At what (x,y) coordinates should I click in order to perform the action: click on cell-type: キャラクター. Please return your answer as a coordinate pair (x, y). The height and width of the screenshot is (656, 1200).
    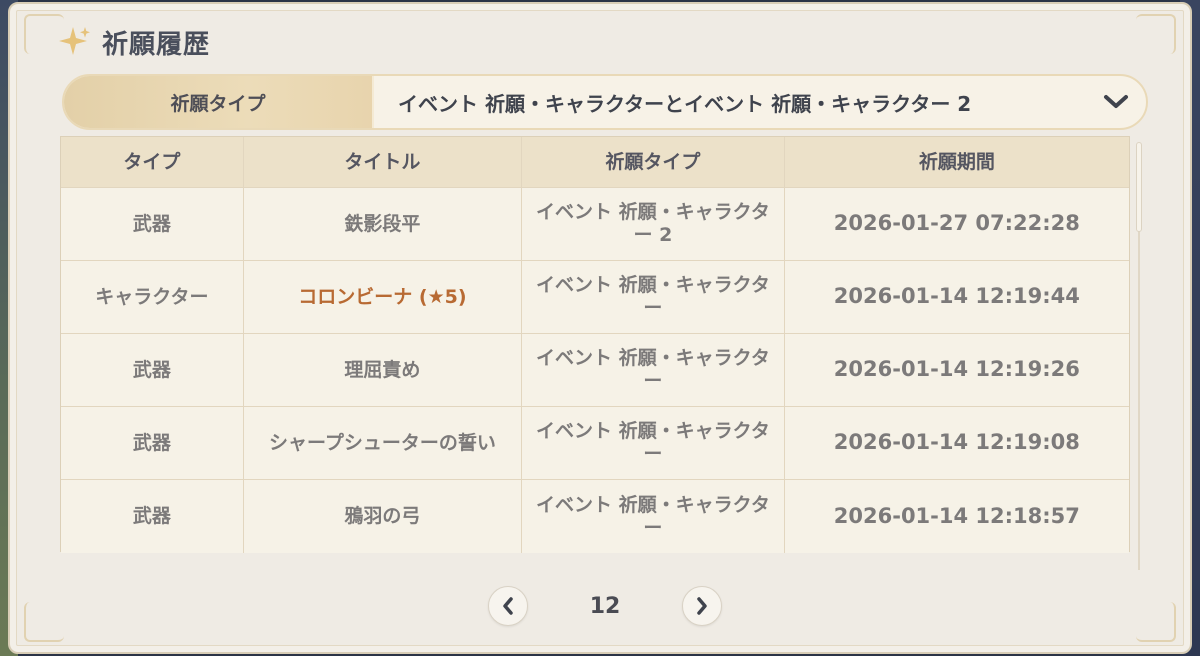
    Looking at the image, I should click on (152, 297).